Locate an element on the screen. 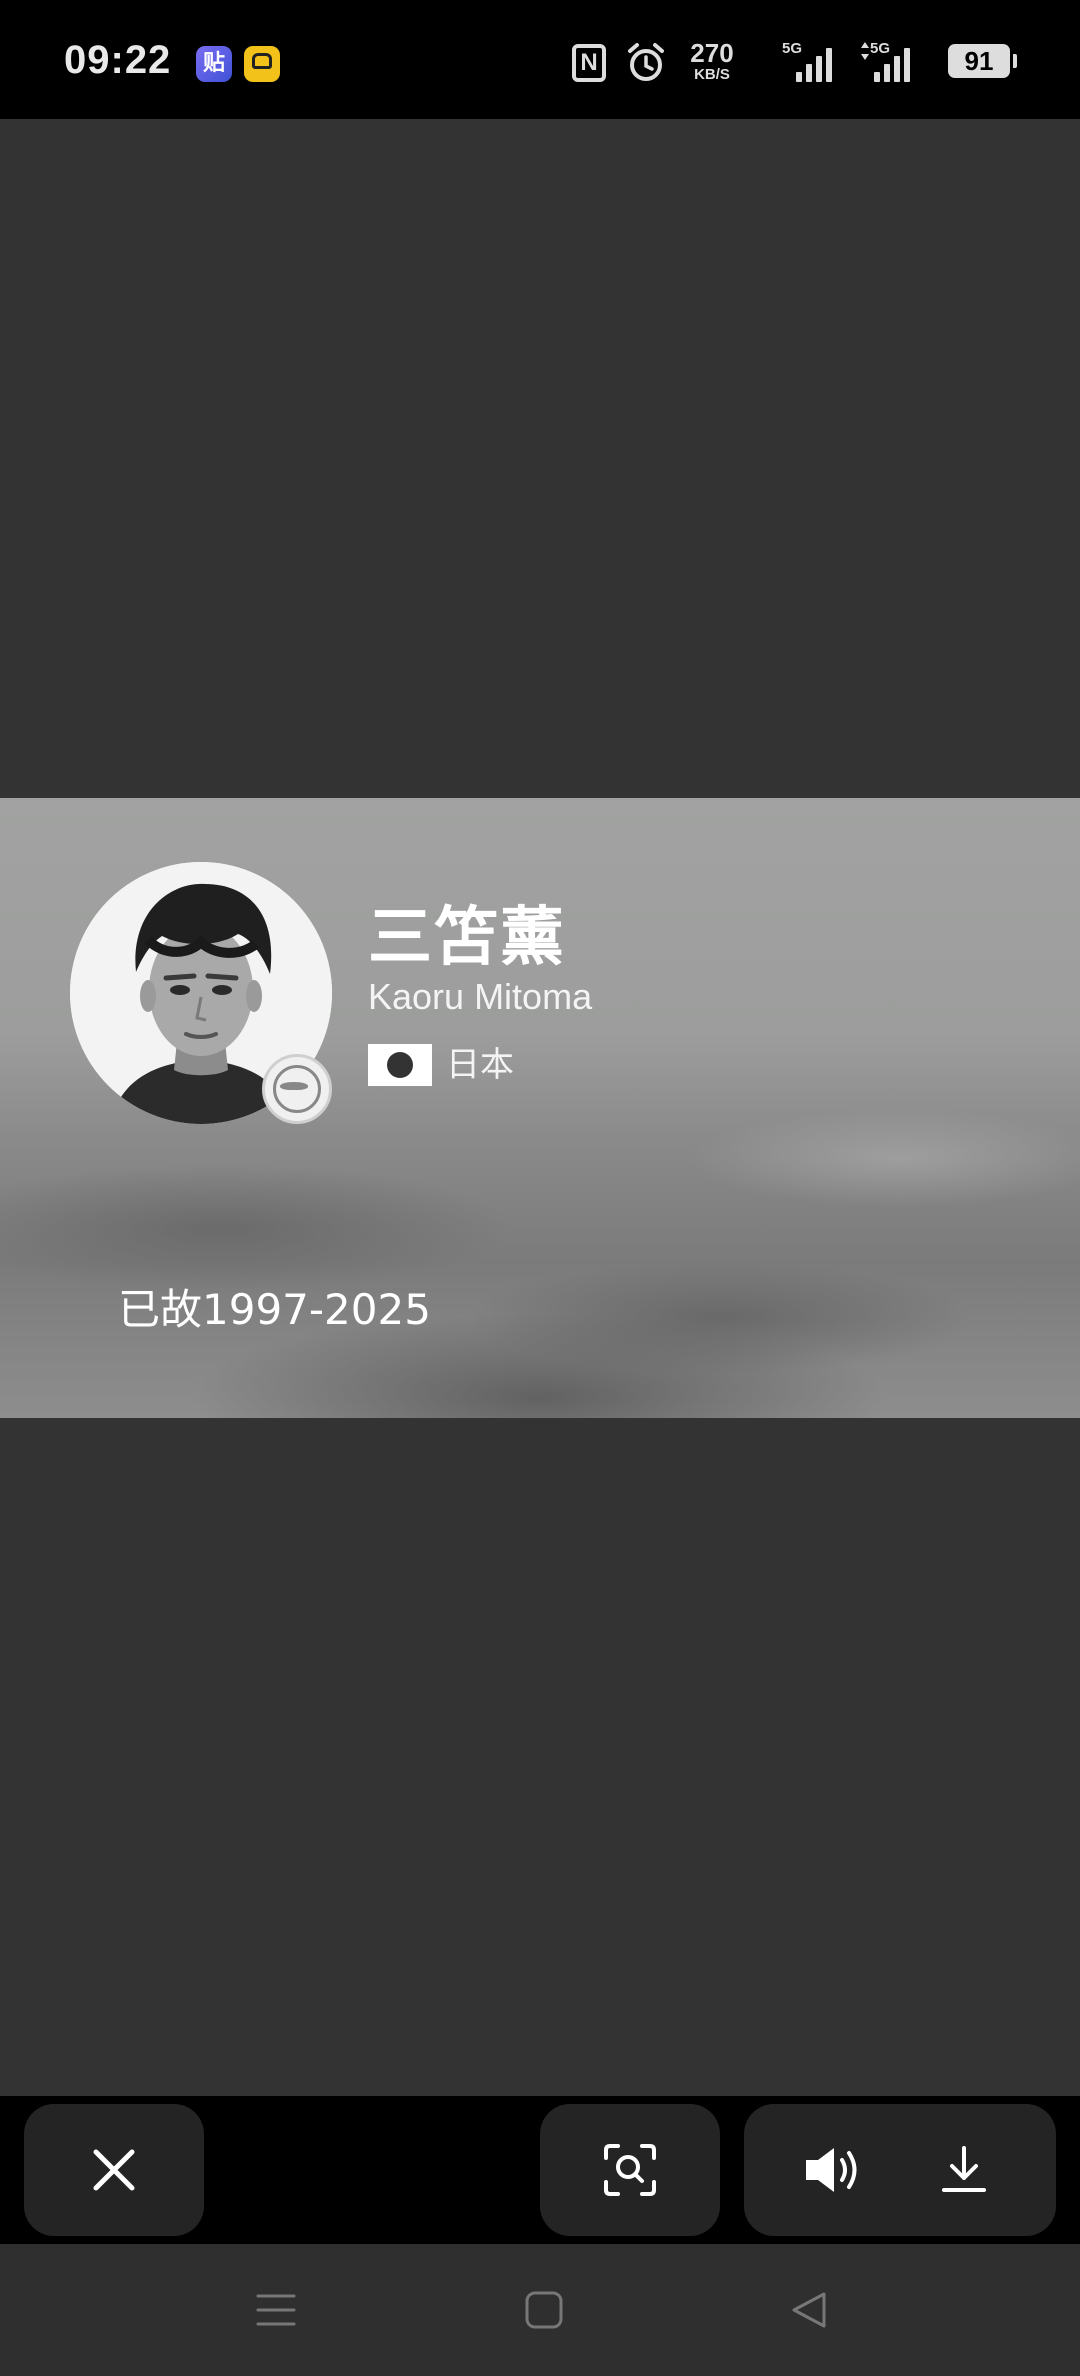 The width and height of the screenshot is (1080, 2376). status-bar: 09:22 贴 N 270 KB/S 5G 5G 91 is located at coordinates (540, 59).